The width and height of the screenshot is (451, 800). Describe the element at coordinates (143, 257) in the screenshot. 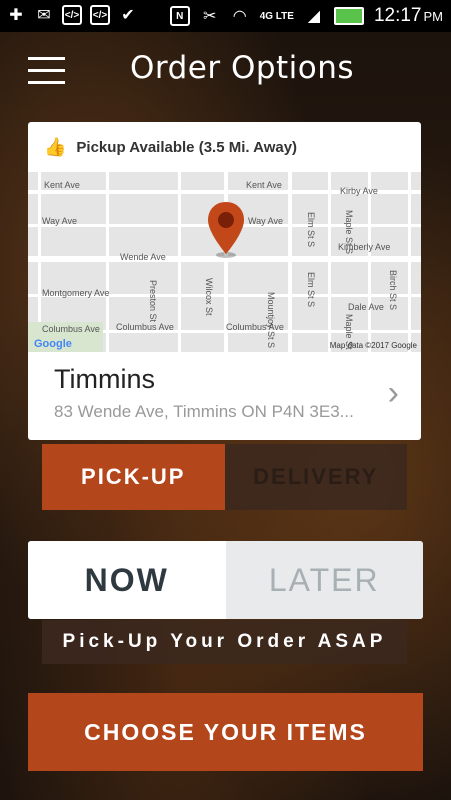

I see `street-label: Wende Ave` at that location.